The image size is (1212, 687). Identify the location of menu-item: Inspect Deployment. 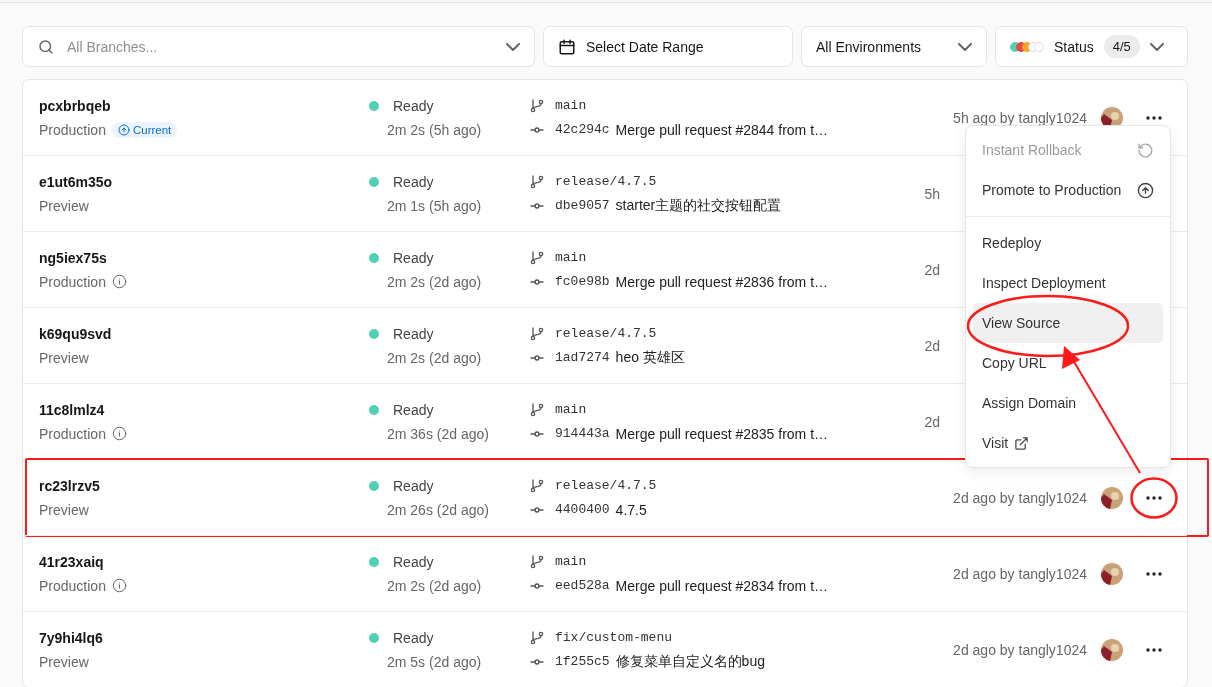
(1068, 283).